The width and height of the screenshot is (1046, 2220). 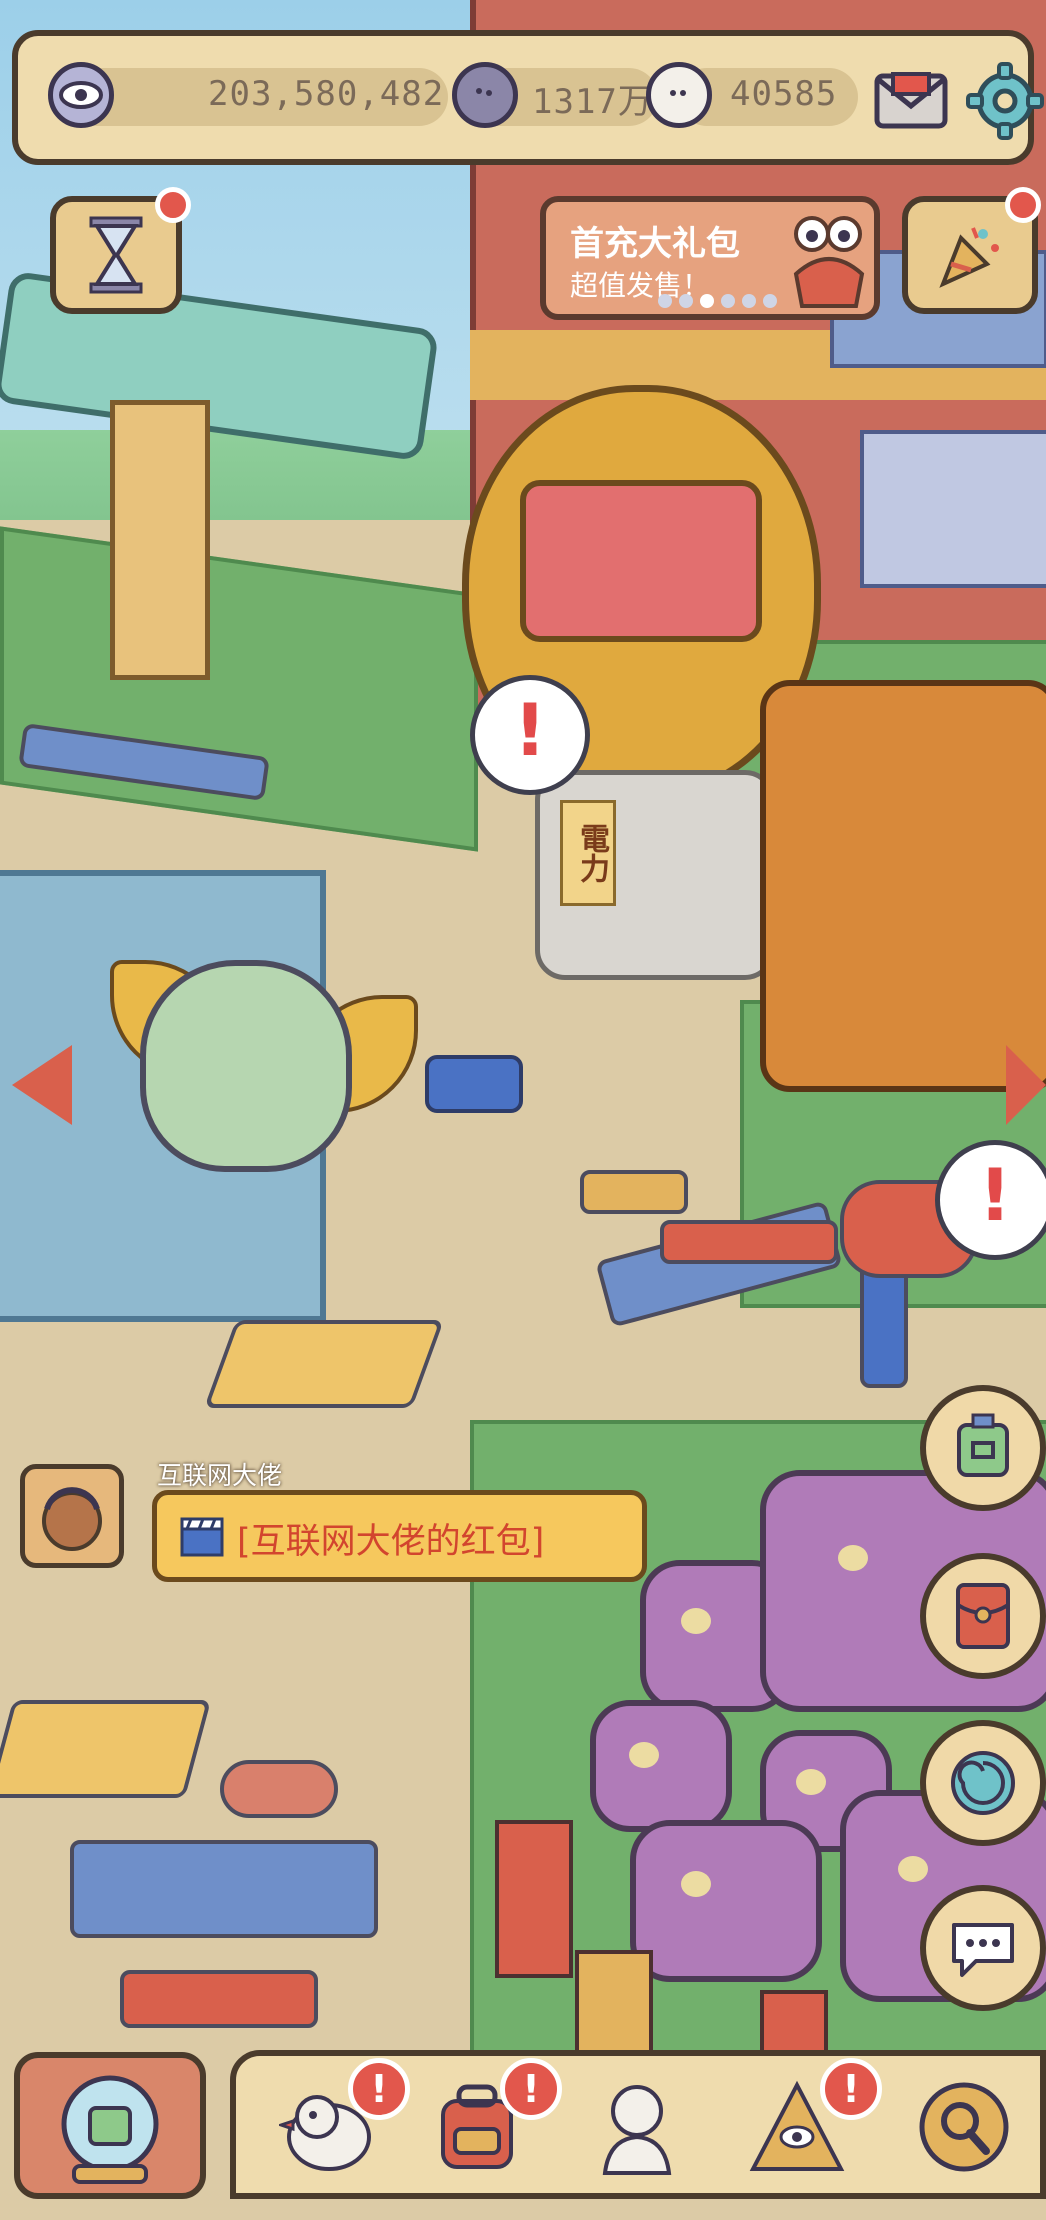 I want to click on hourglass-icon, so click(x=116, y=255).